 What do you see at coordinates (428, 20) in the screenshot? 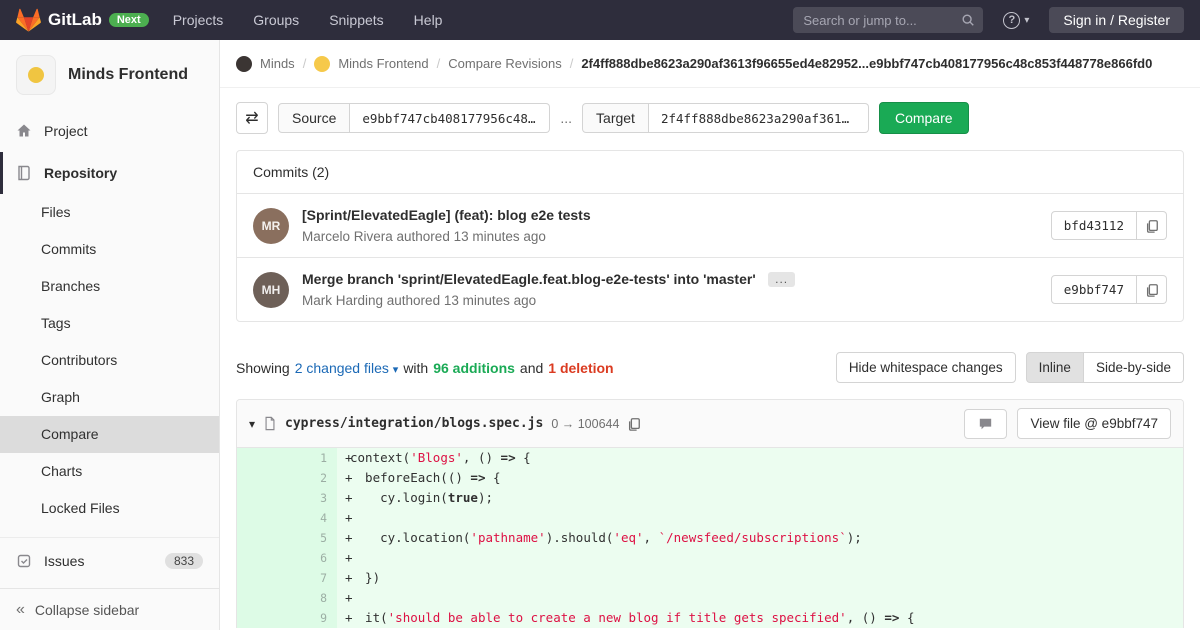
I see `nav-help: Help` at bounding box center [428, 20].